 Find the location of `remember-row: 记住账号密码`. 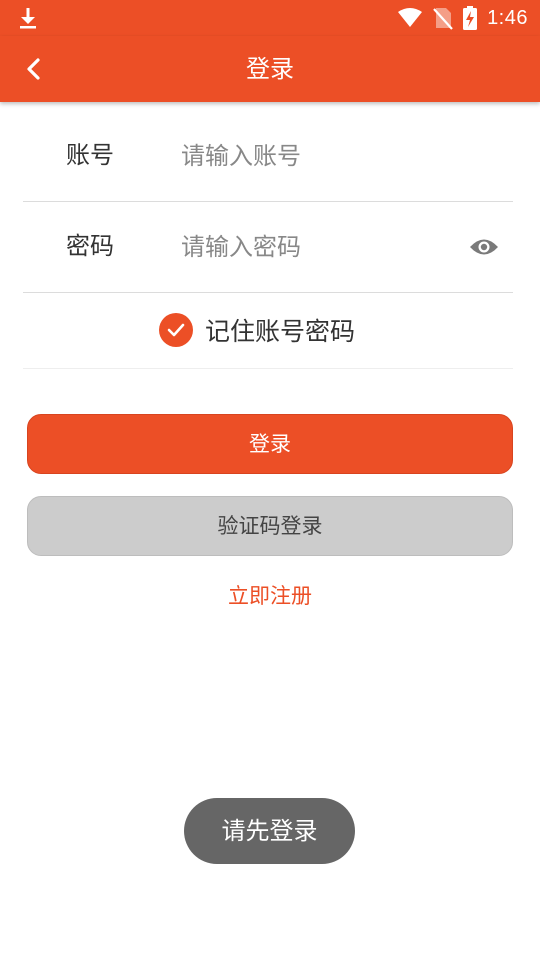

remember-row: 记住账号密码 is located at coordinates (268, 330).